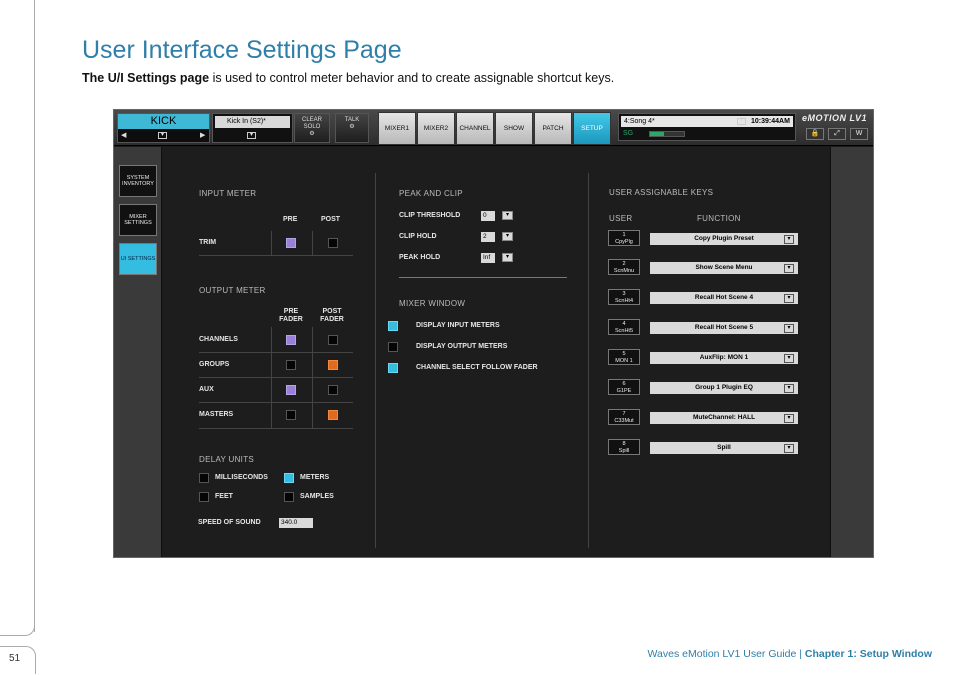 The height and width of the screenshot is (675, 954). What do you see at coordinates (507, 257) in the screenshot?
I see `peak-hold-dropdown-icon: ▾` at bounding box center [507, 257].